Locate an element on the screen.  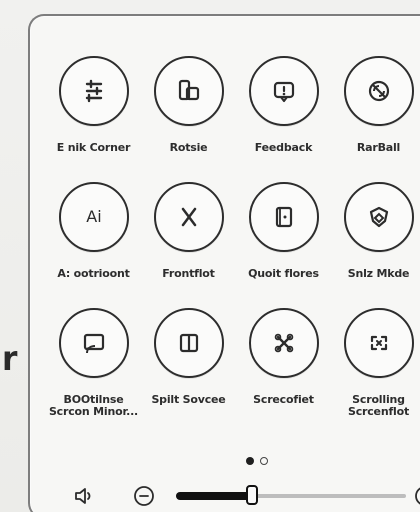
tile-screenshot: Screcofiet is located at coordinates (283, 367).